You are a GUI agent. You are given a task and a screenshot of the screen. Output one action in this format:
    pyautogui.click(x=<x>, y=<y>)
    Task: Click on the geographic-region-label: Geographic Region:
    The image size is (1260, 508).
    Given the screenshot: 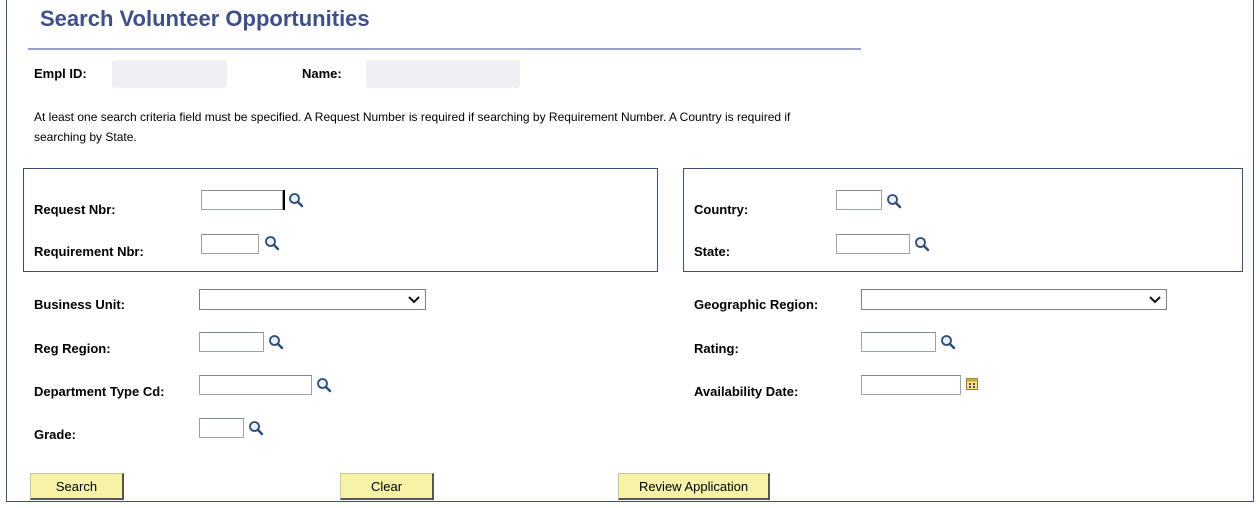 What is the action you would take?
    pyautogui.click(x=756, y=304)
    